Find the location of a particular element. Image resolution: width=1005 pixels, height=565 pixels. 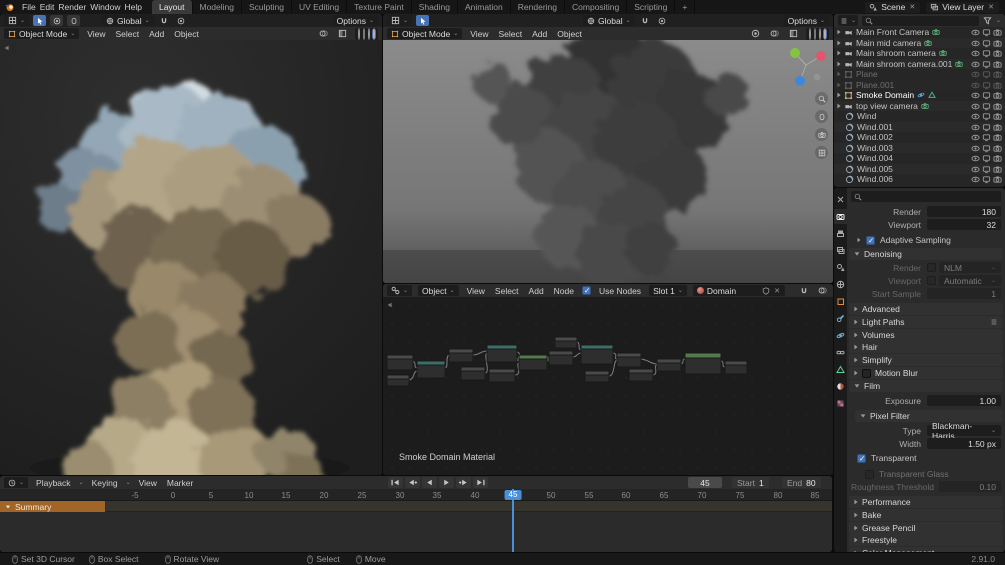

menu-keying: Keying is located at coordinates (105, 483).